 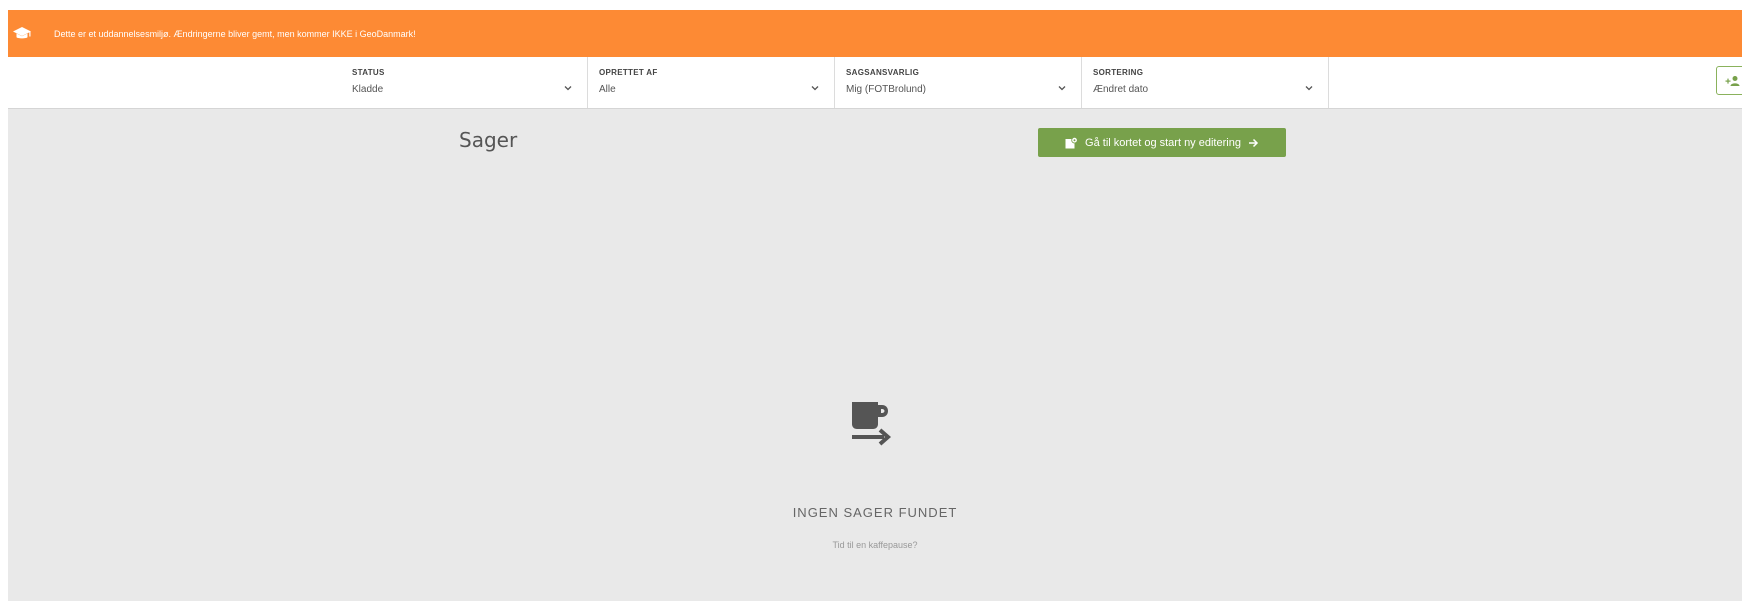 What do you see at coordinates (1118, 72) in the screenshot?
I see `sorting-filter-label: SORTERING` at bounding box center [1118, 72].